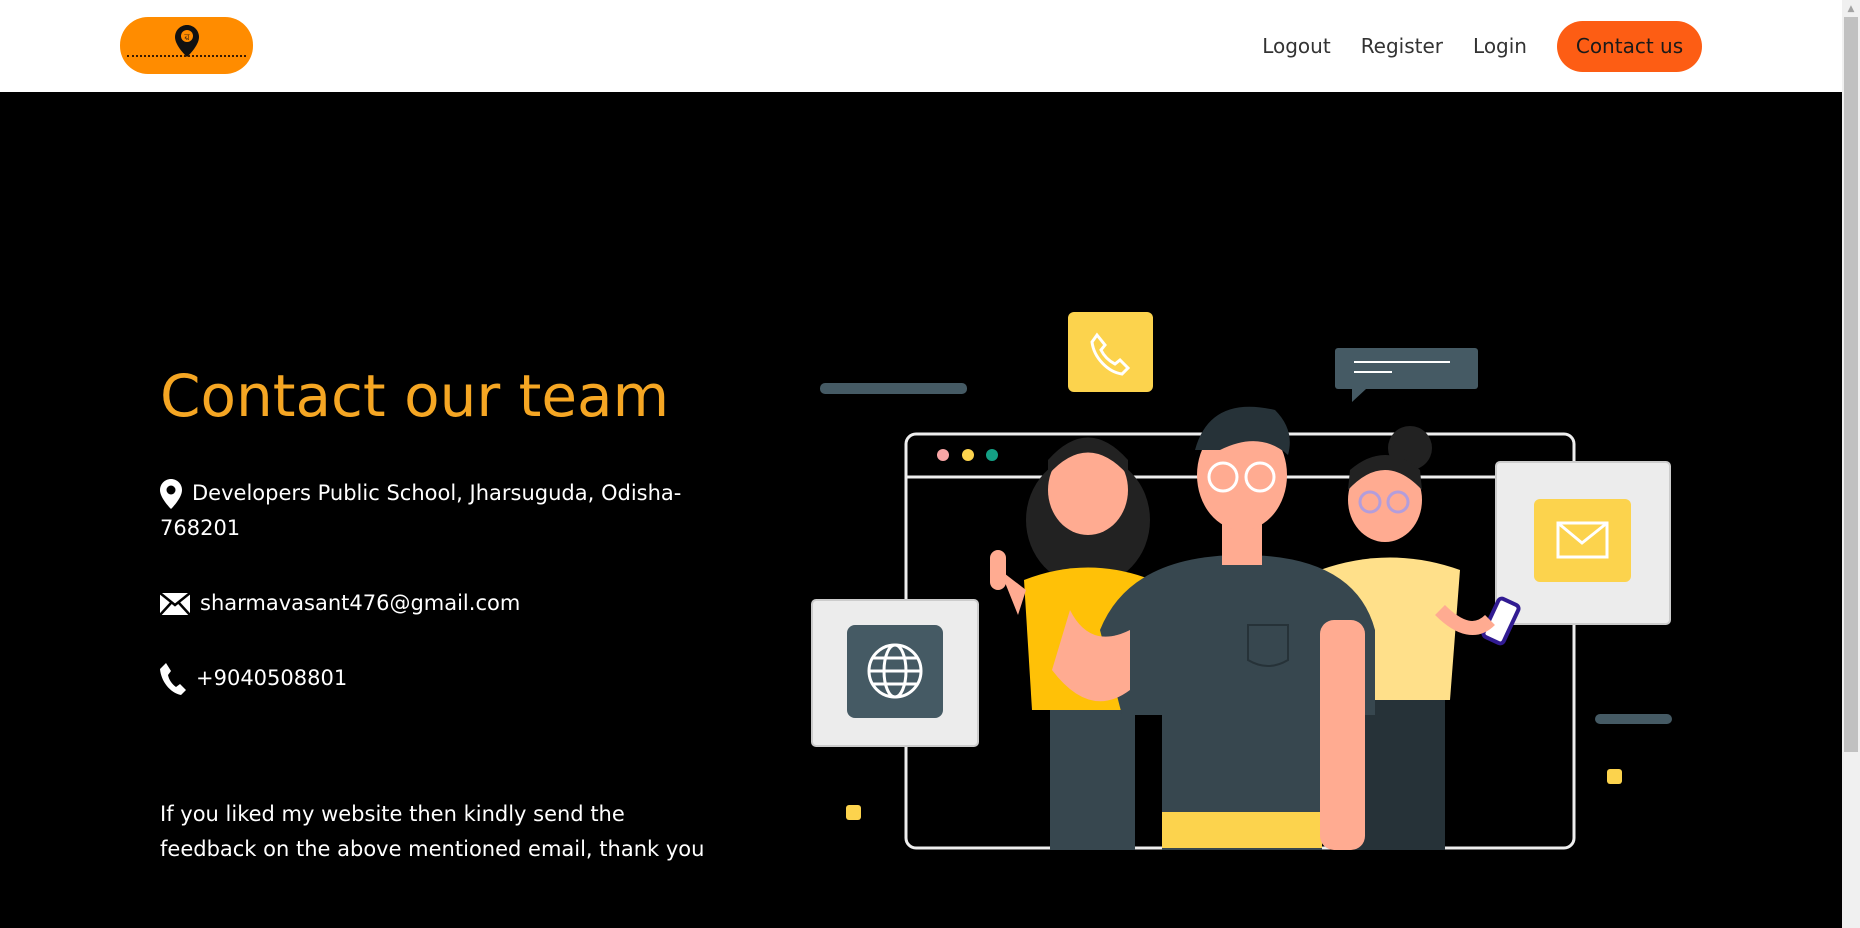 This screenshot has height=928, width=1860. What do you see at coordinates (1296, 46) in the screenshot?
I see `nav-logout: Logout` at bounding box center [1296, 46].